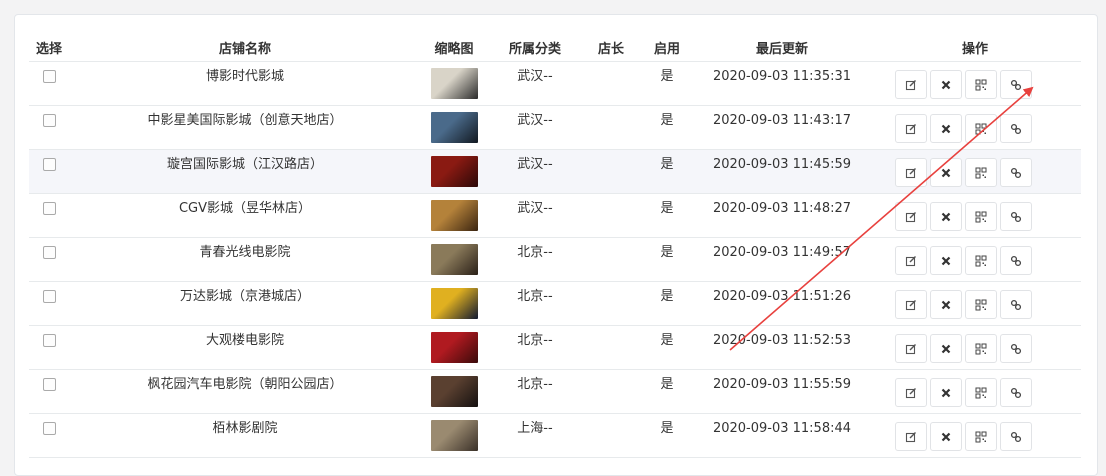 This screenshot has height=476, width=1106. I want to click on header-thumbnail: 缩略图, so click(454, 47).